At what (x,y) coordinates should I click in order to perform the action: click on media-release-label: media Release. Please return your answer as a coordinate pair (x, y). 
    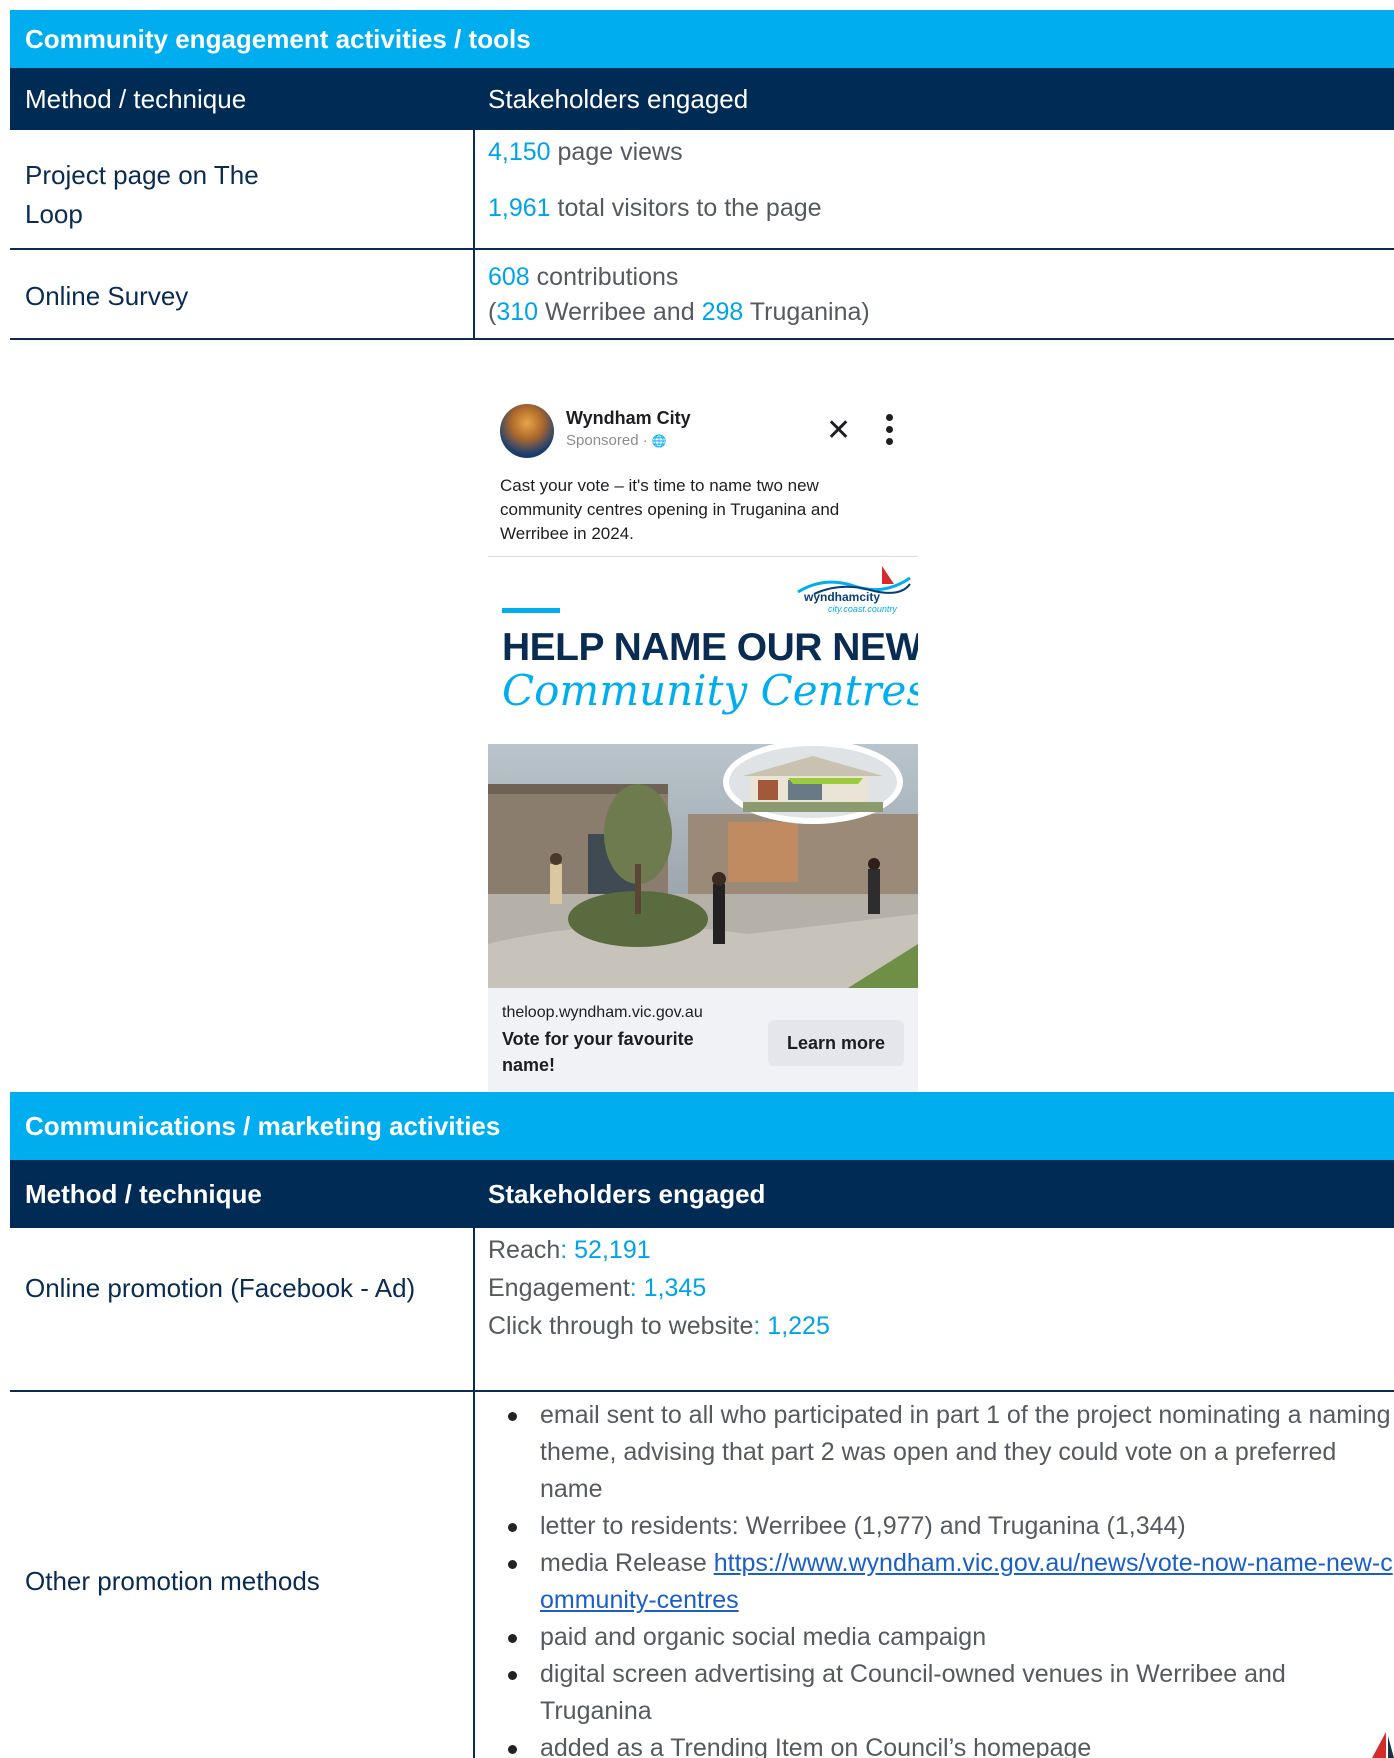
    Looking at the image, I should click on (627, 1563).